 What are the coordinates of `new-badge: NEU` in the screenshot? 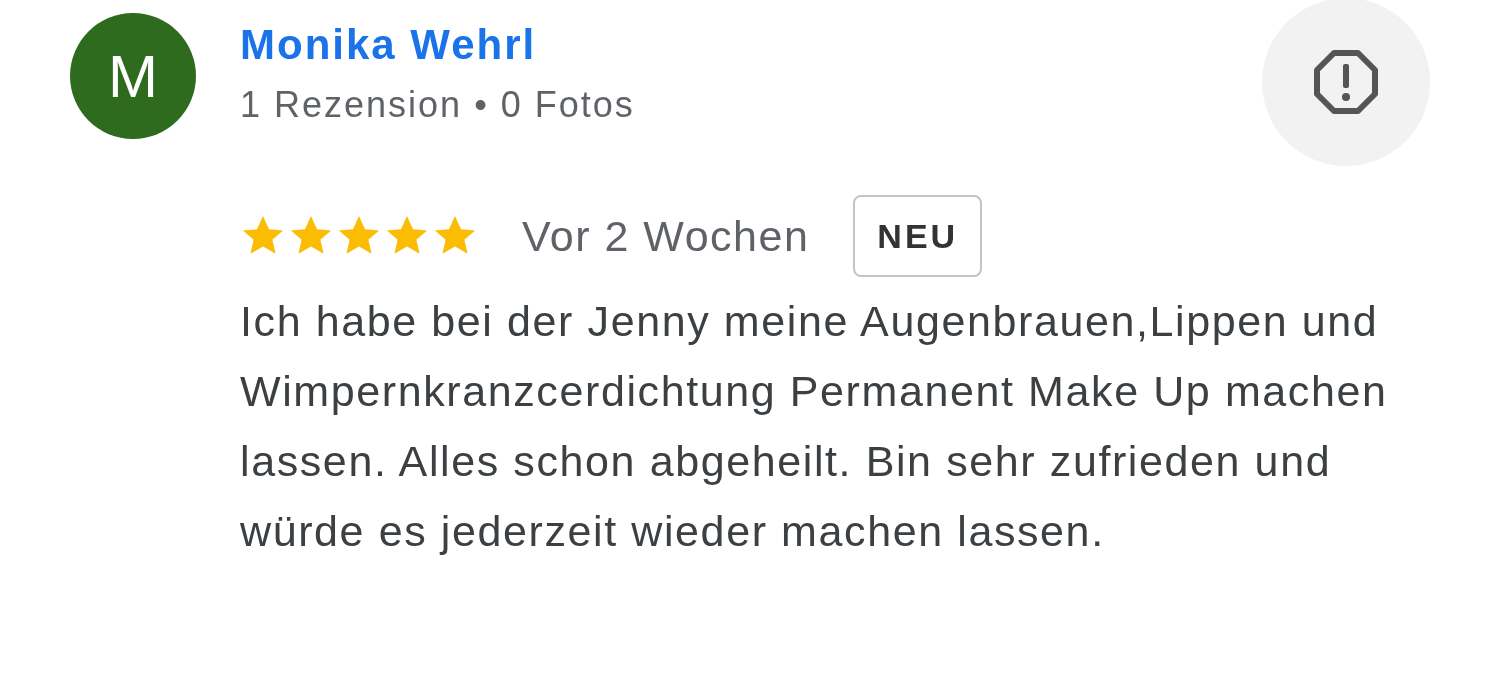 It's located at (918, 236).